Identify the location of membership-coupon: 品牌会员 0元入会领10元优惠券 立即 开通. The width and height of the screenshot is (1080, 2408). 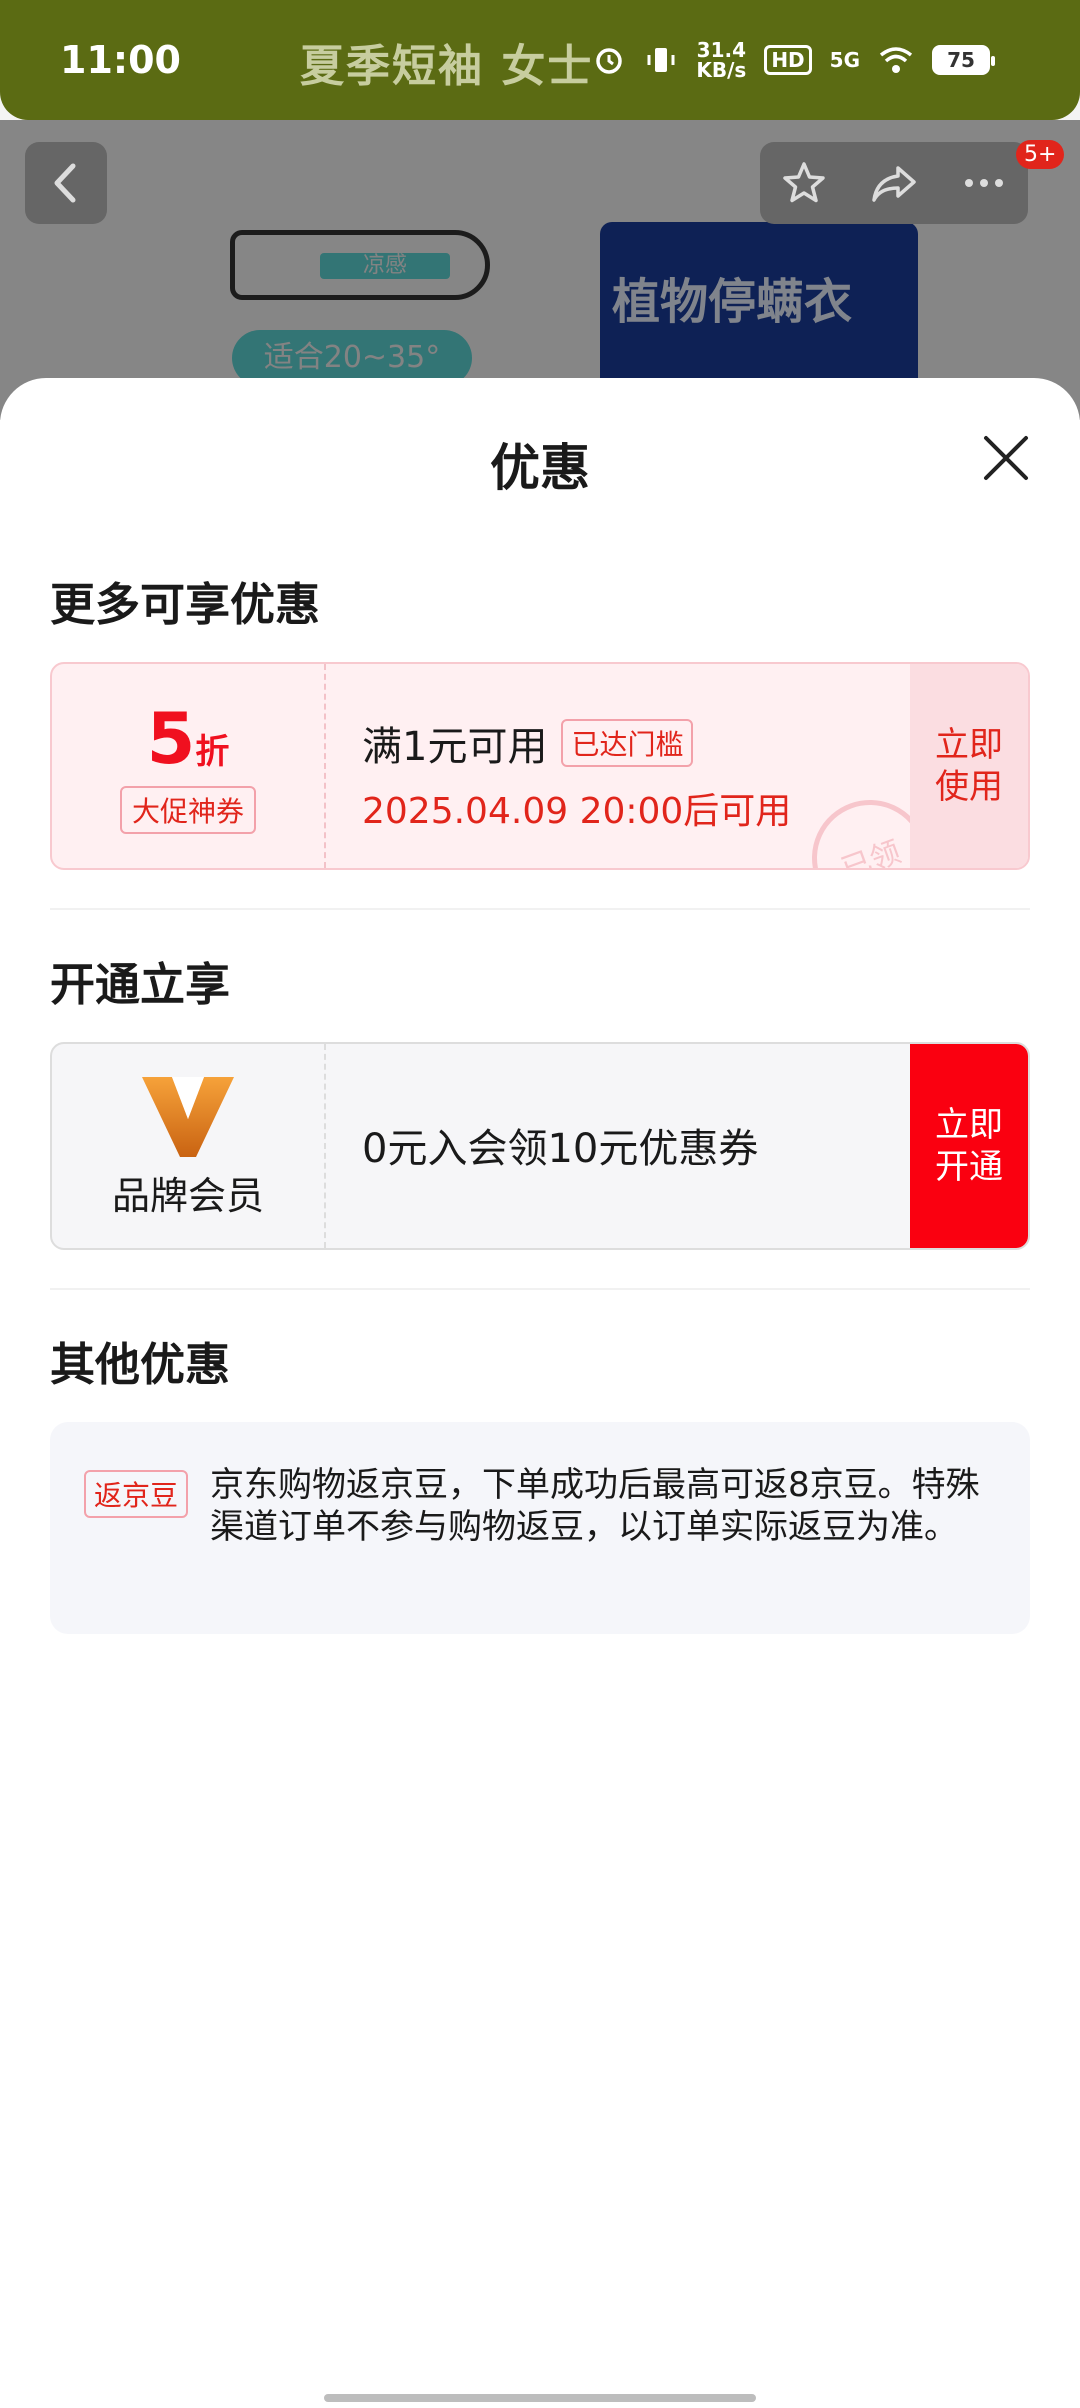
(540, 1146).